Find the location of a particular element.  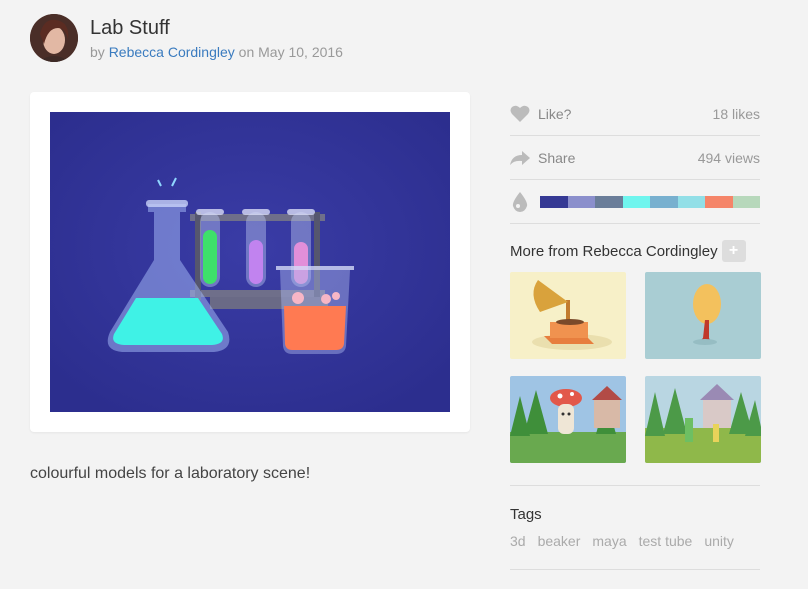

post-description: colourful models for a laboratory scene! is located at coordinates (170, 473).